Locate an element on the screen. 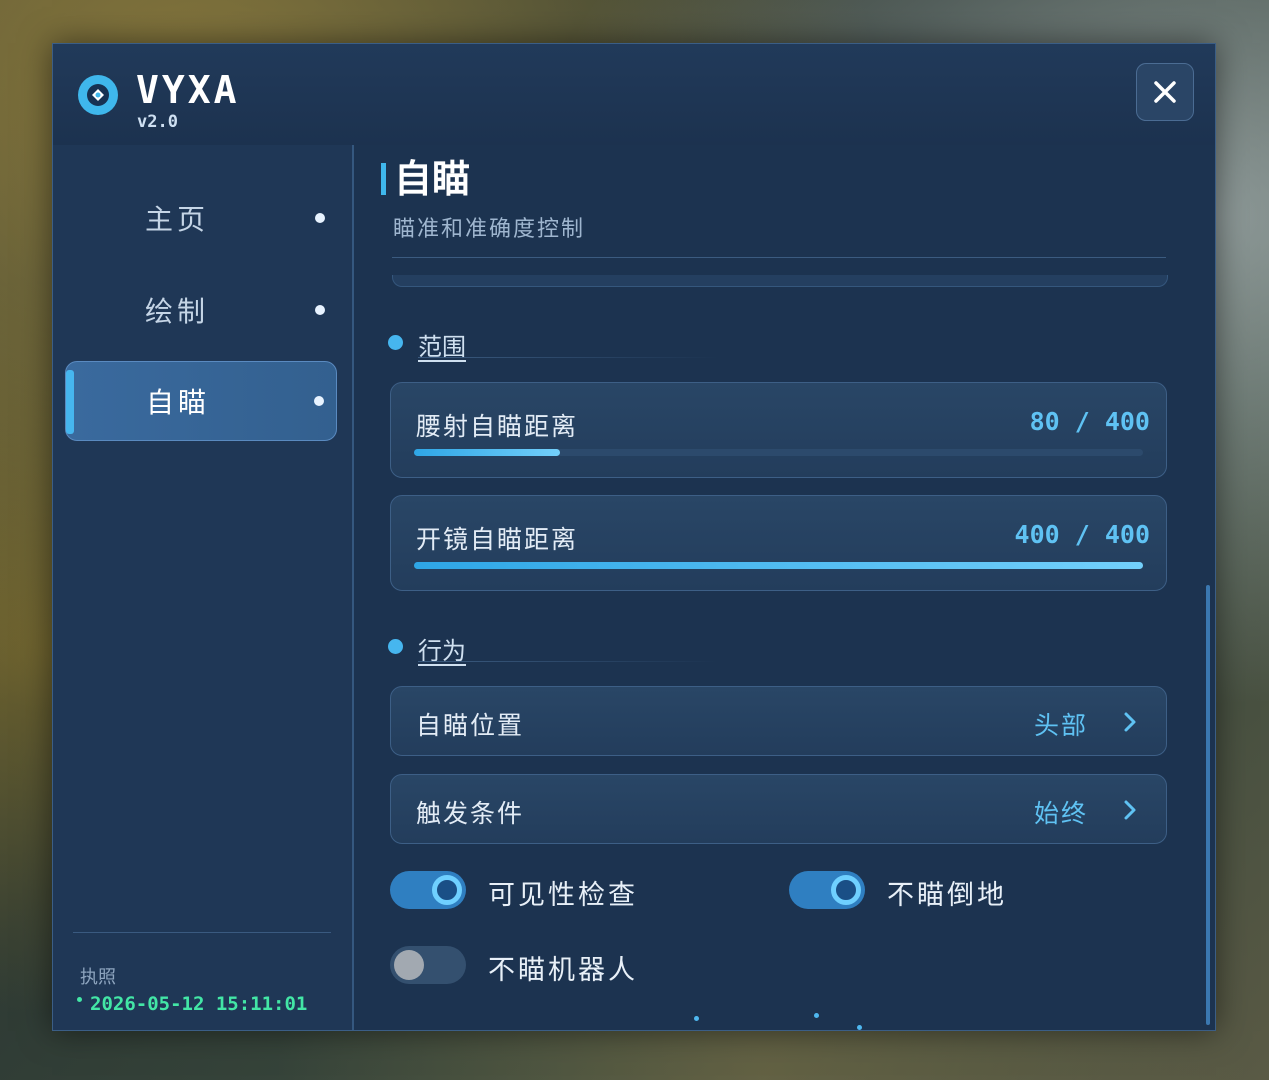 The width and height of the screenshot is (1269, 1080). sidebar-divider is located at coordinates (202, 932).